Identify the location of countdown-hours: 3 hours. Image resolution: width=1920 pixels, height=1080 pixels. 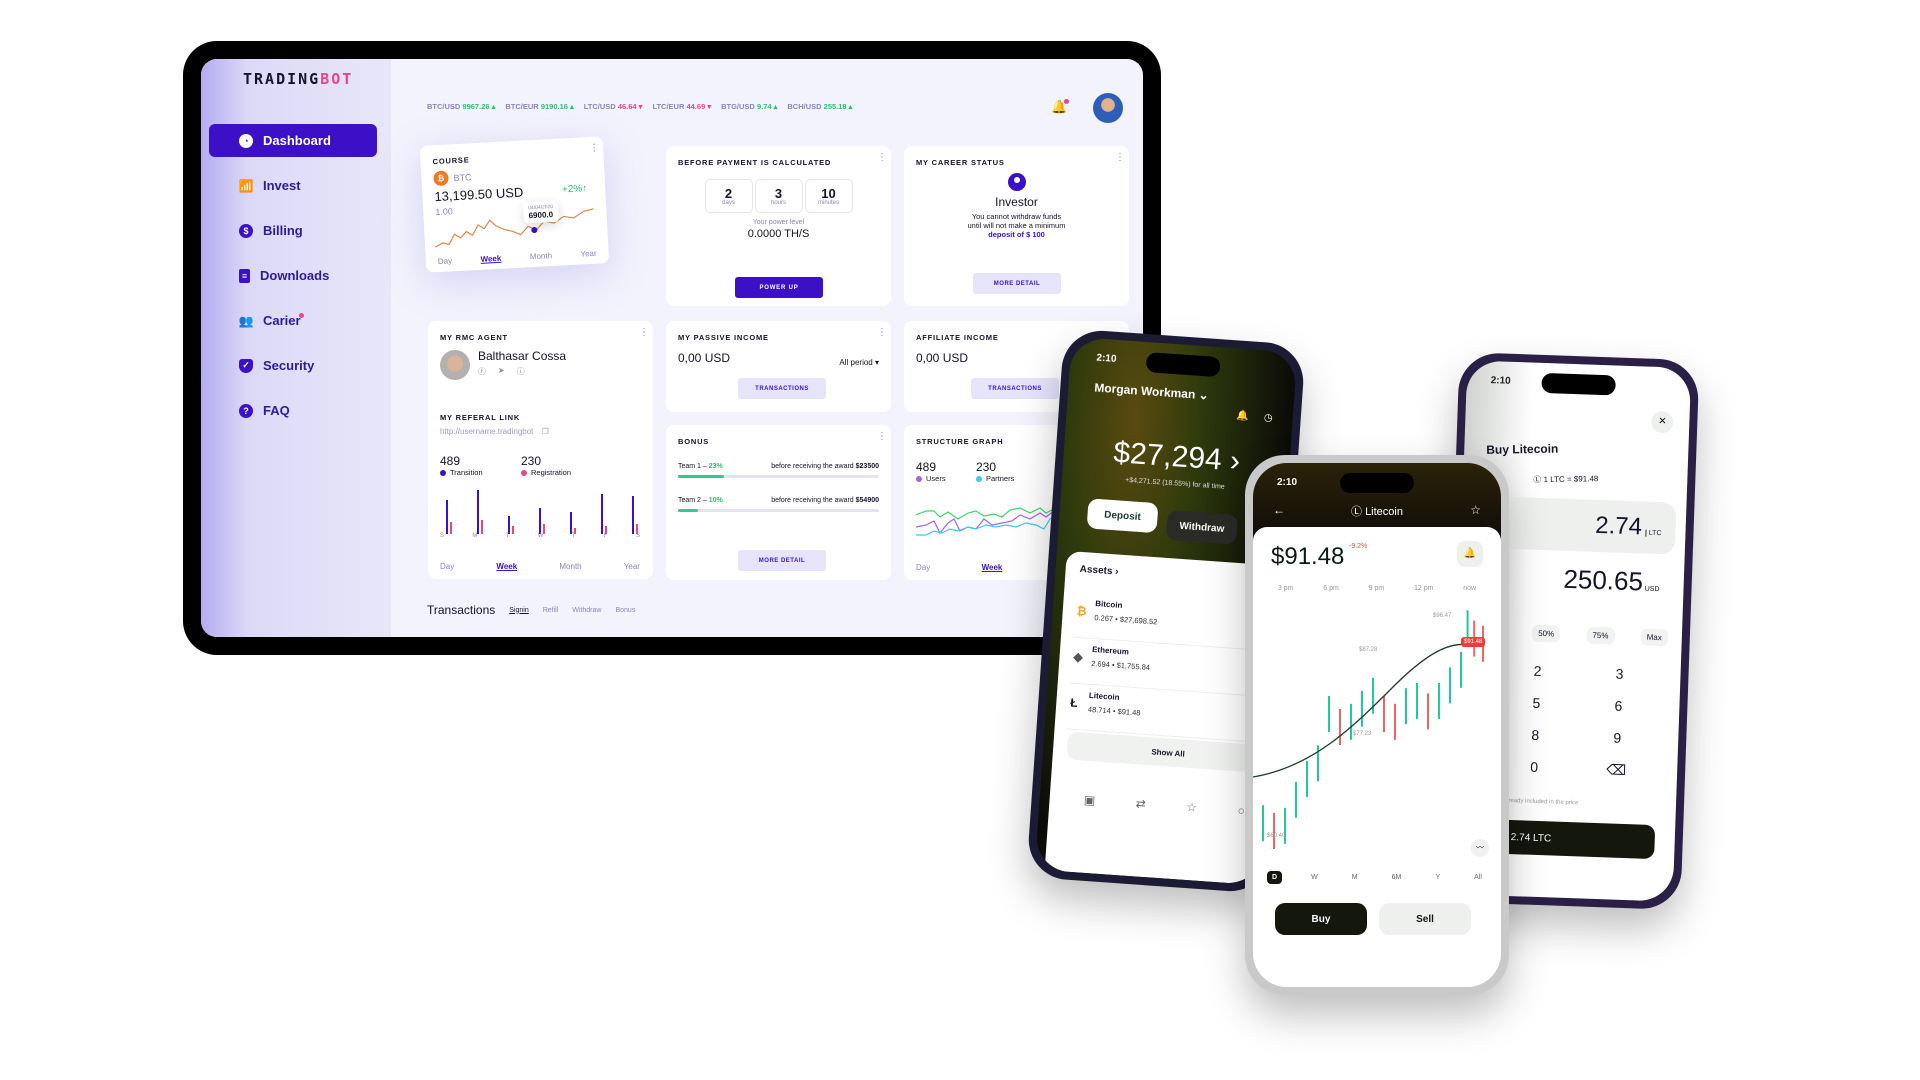
(778, 196).